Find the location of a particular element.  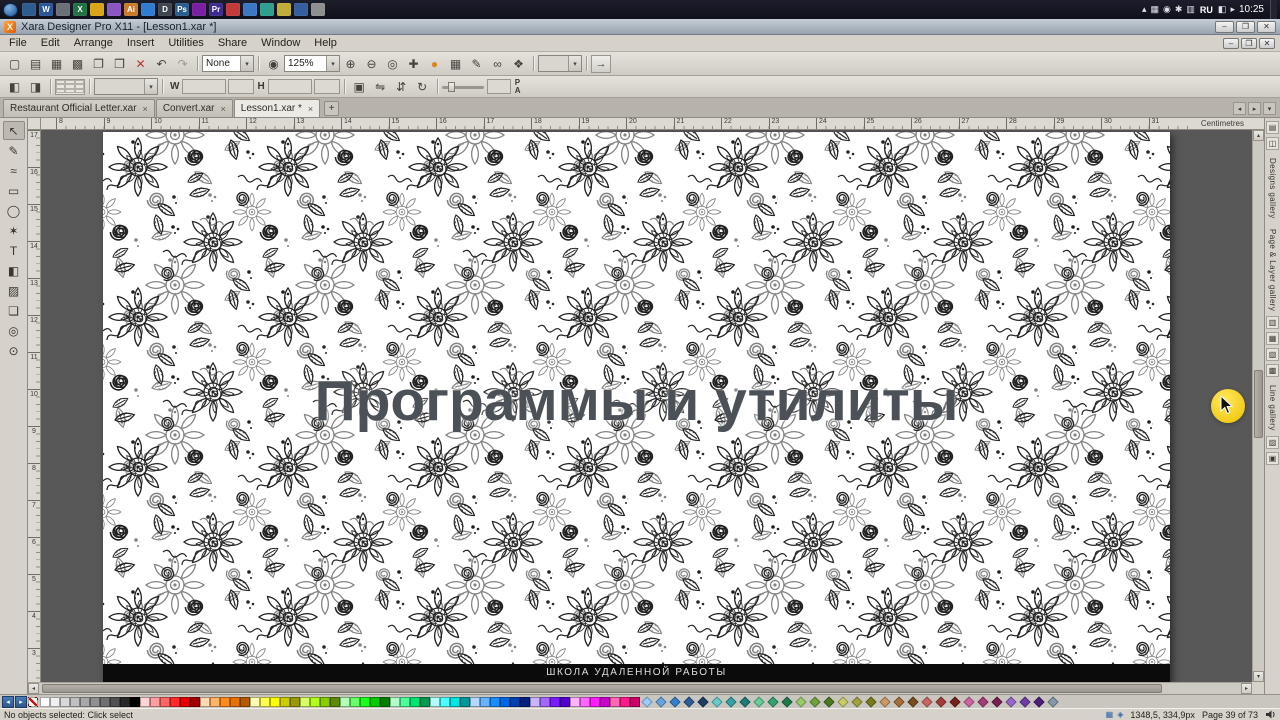

toolbar-icon: ▩ is located at coordinates (77, 63).